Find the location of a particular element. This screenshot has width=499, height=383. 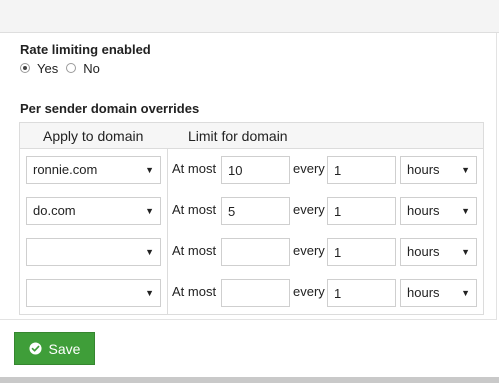

domain-select-value: do.com is located at coordinates (54, 210).